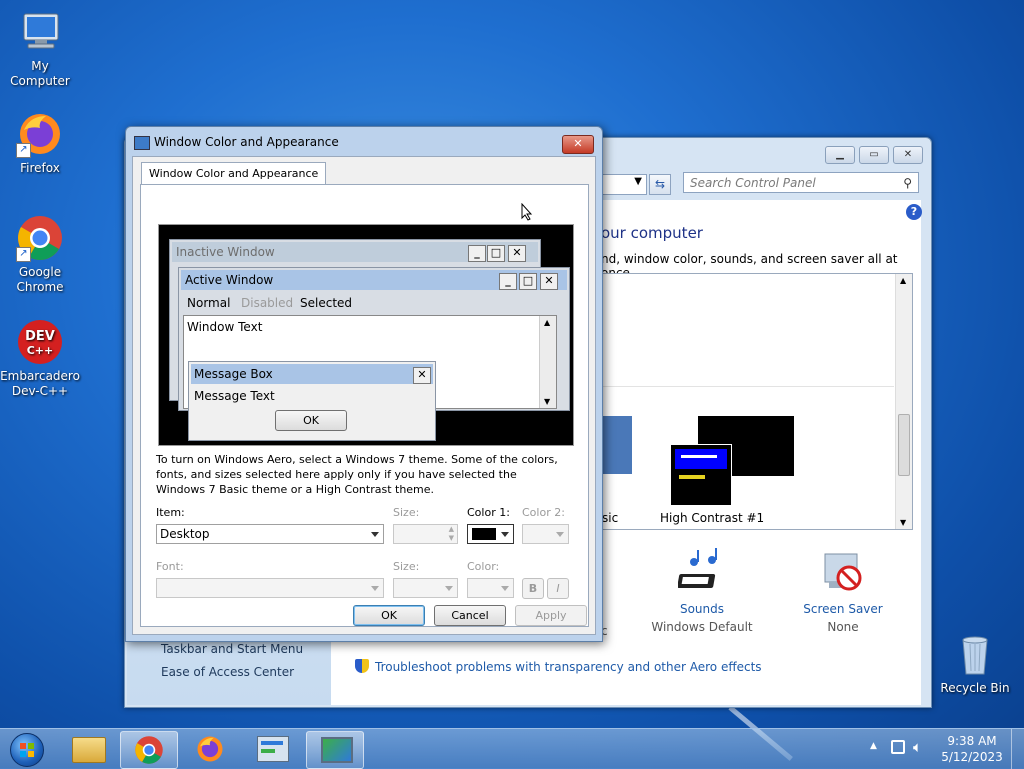  I want to click on theme-list: sic High Contrast #1 ▲ ▼, so click(757, 401).